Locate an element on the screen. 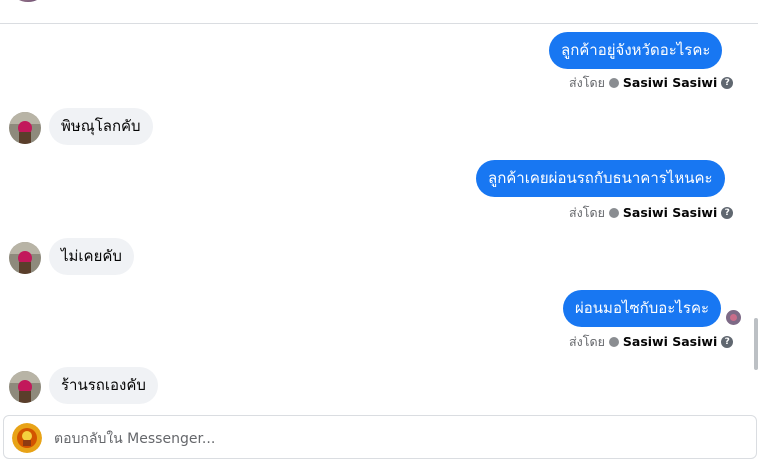  incoming-message-bubble: ร้านรถเองคับ is located at coordinates (103, 385).